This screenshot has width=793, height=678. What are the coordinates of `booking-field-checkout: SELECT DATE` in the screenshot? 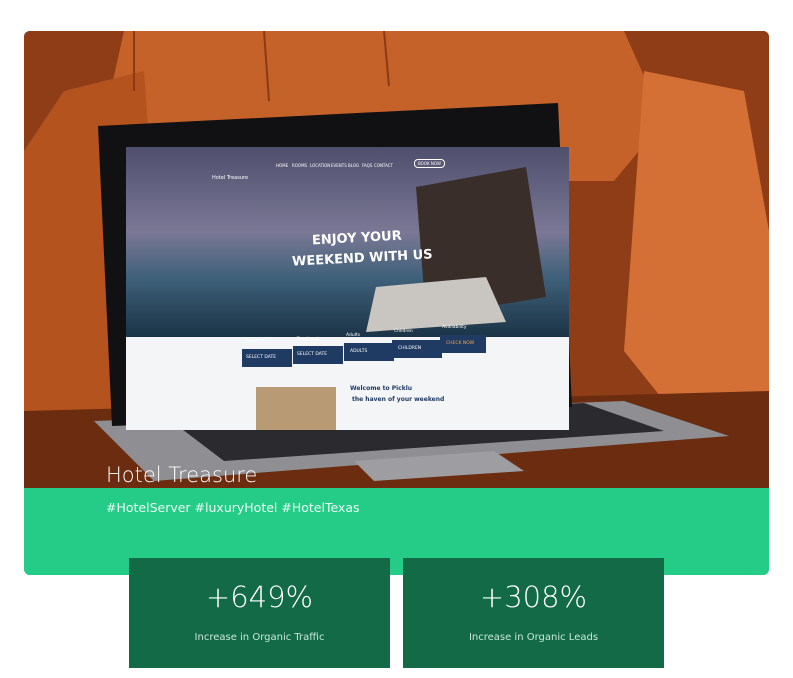 It's located at (318, 355).